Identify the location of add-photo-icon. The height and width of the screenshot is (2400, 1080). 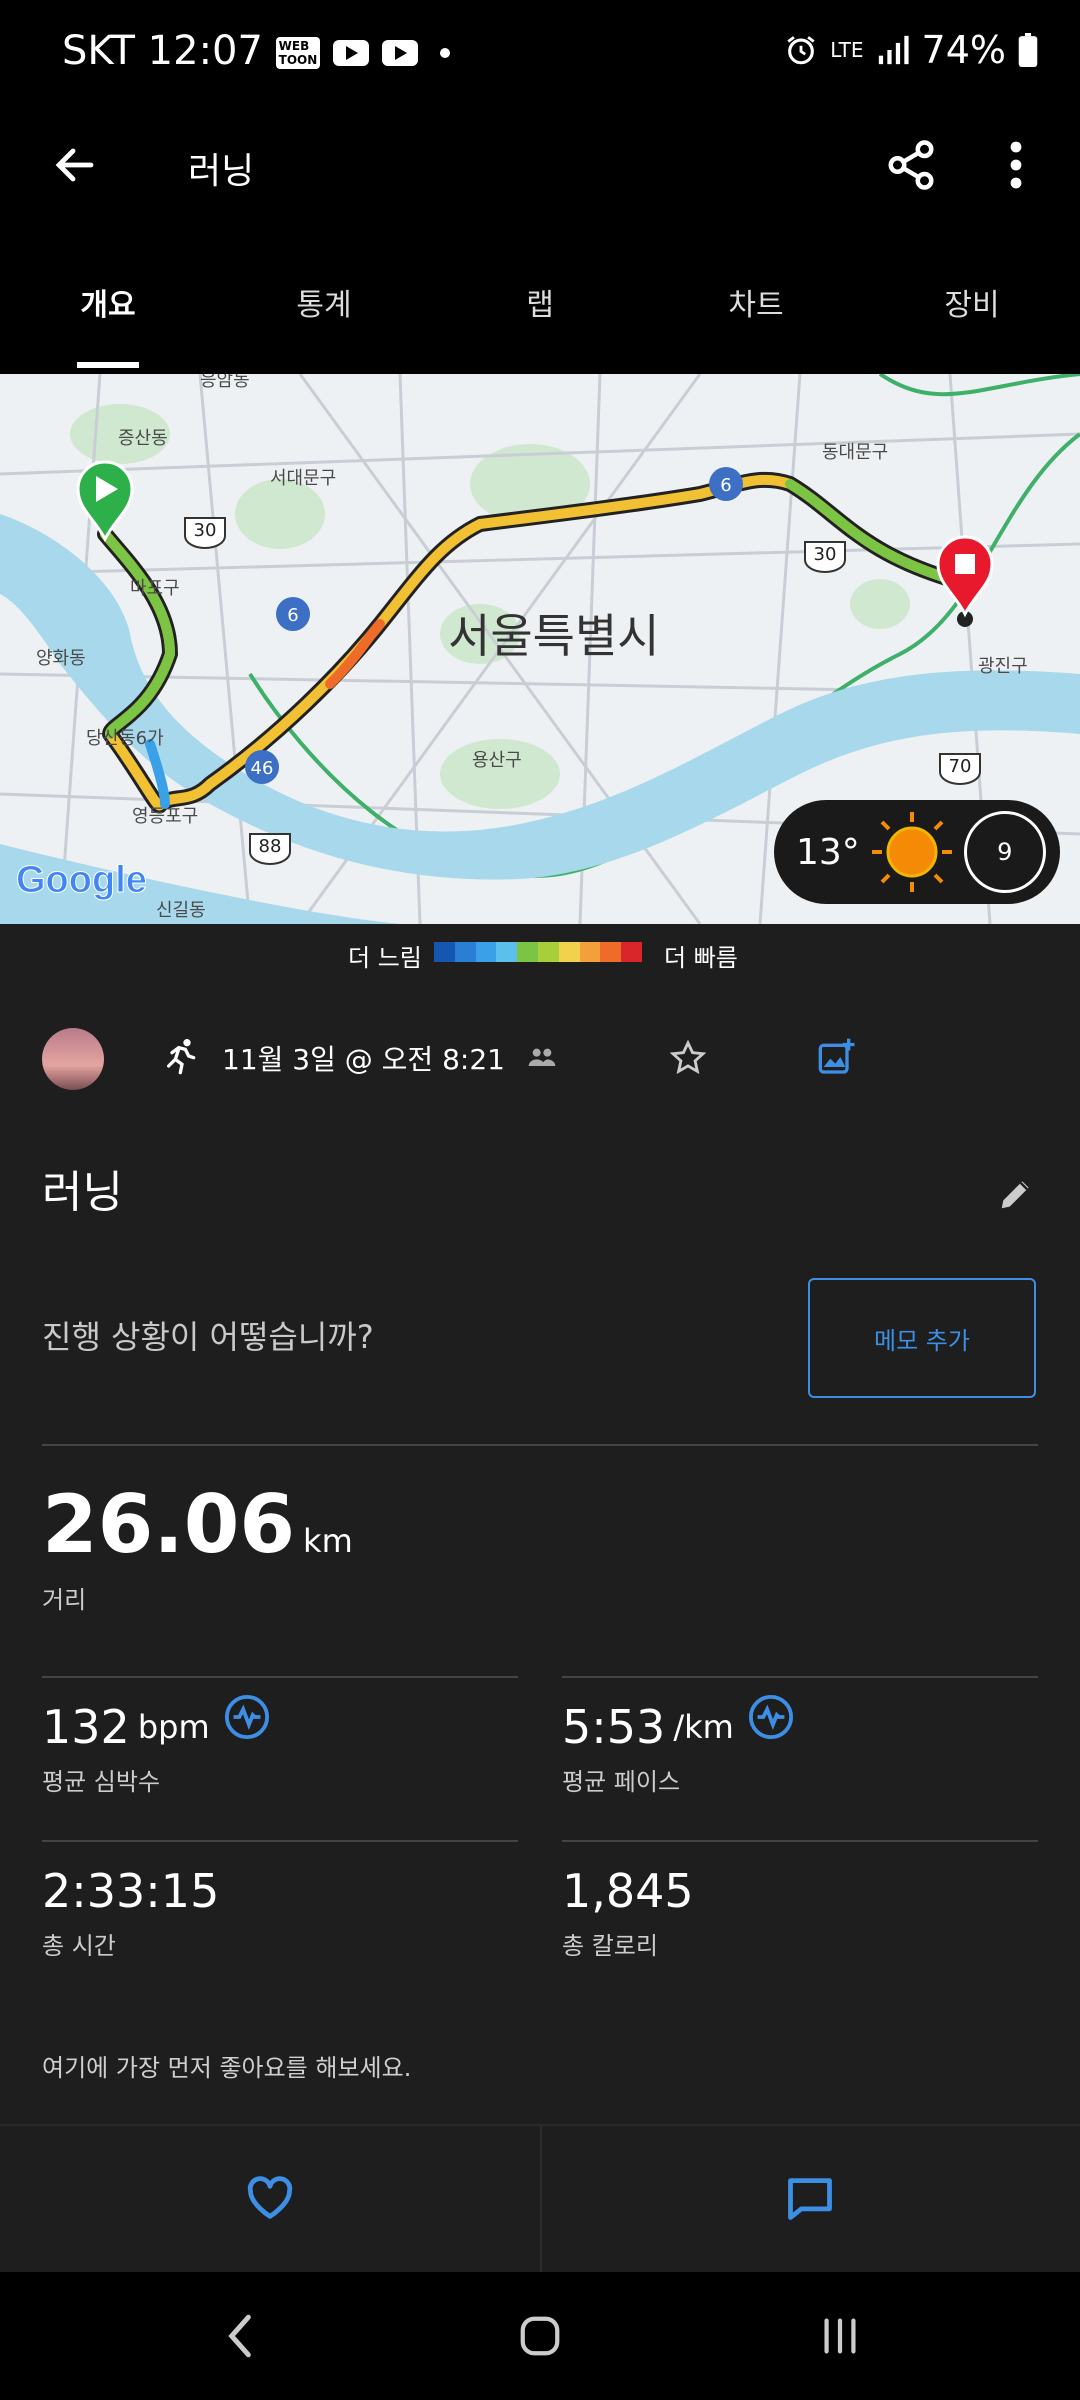
(836, 1056).